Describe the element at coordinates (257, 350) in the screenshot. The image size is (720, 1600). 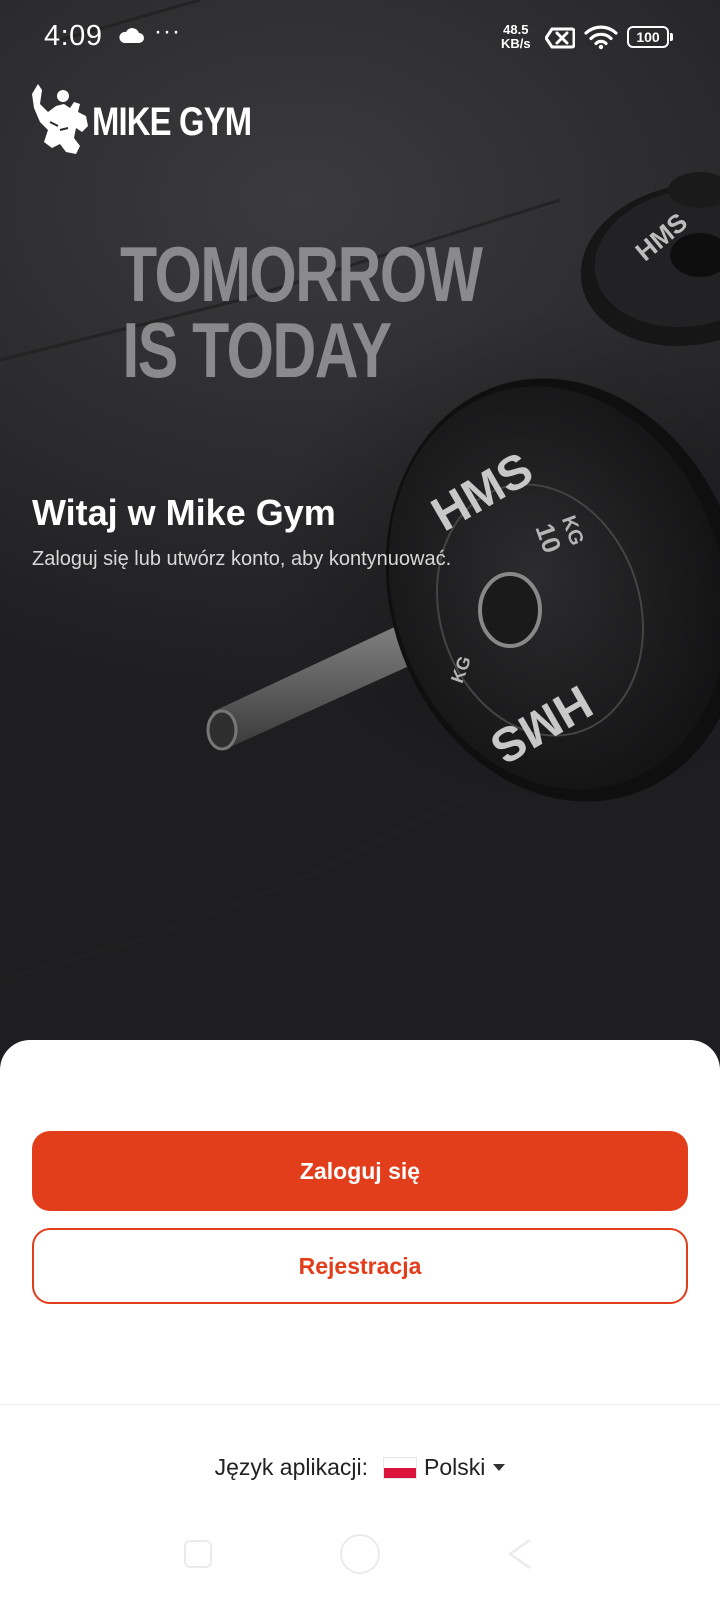
I see `slogan-line-2: IS TODAY` at that location.